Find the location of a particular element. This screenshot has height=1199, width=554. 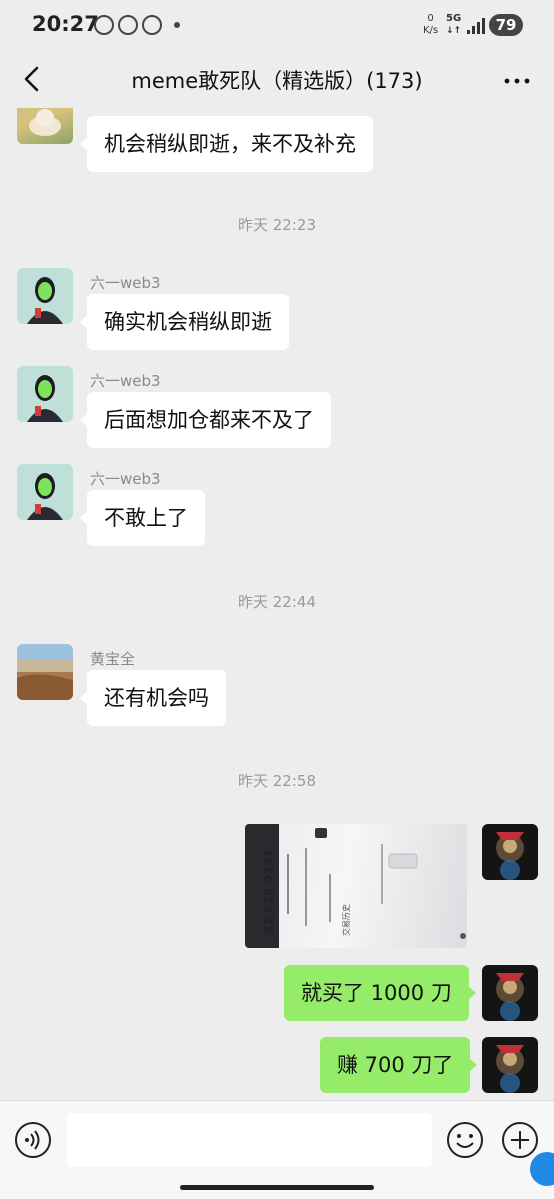

net-speed: 0 K/s is located at coordinates (430, 25).